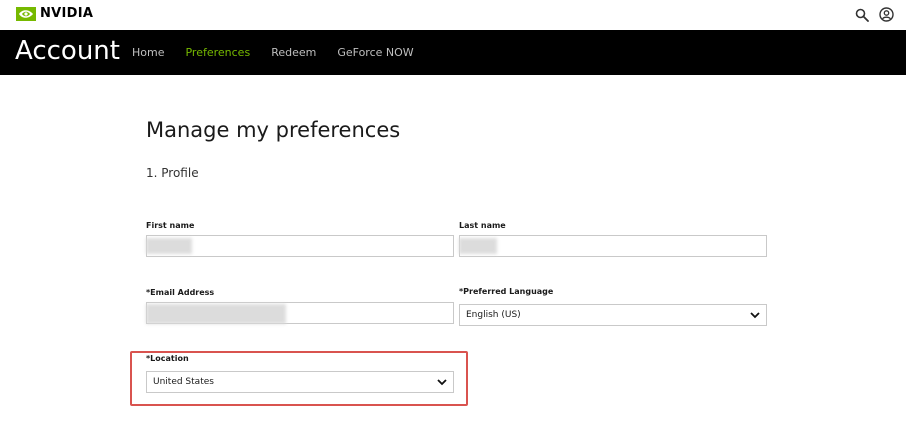 The image size is (906, 432). I want to click on first-name-label: First name, so click(170, 225).